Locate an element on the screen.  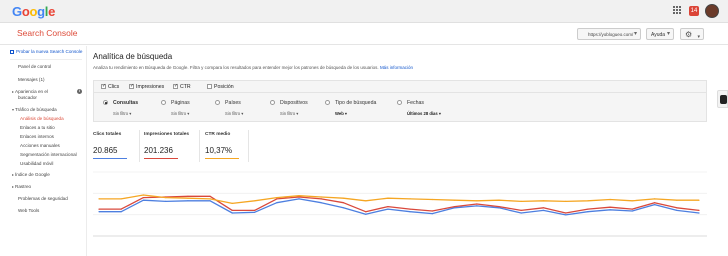
sidebar-item-search-traffic: ▾Tráfico de búsqueda is located at coordinates (34, 110).